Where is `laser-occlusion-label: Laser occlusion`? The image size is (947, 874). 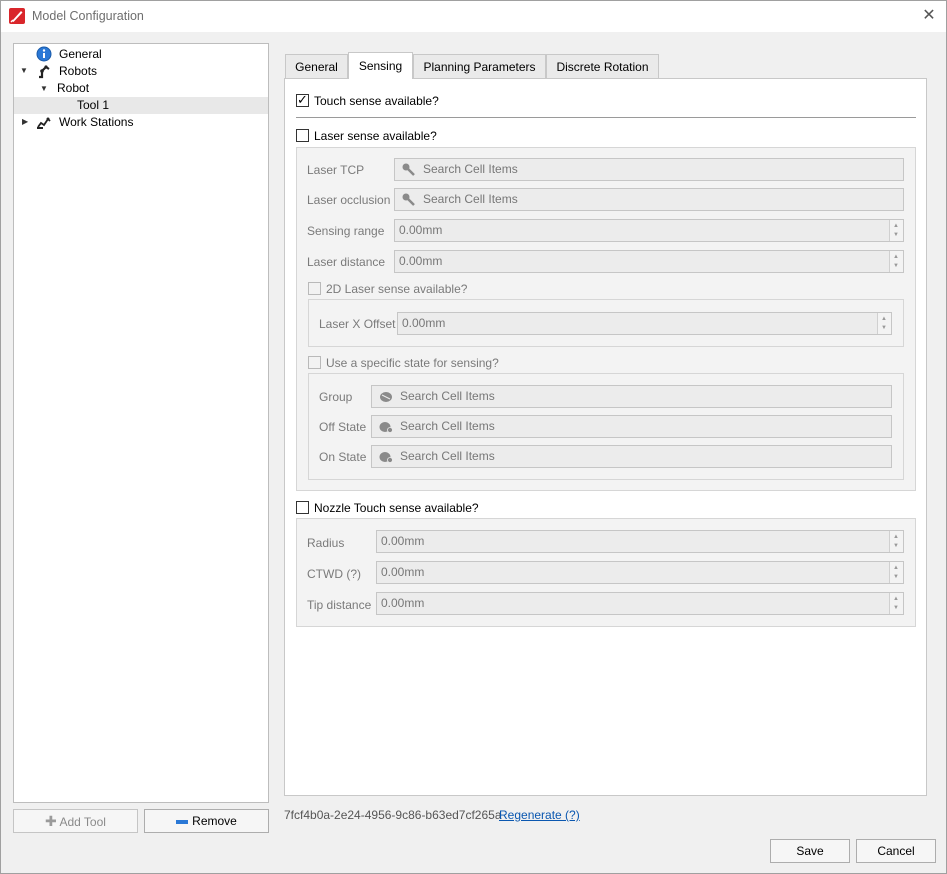 laser-occlusion-label: Laser occlusion is located at coordinates (349, 200).